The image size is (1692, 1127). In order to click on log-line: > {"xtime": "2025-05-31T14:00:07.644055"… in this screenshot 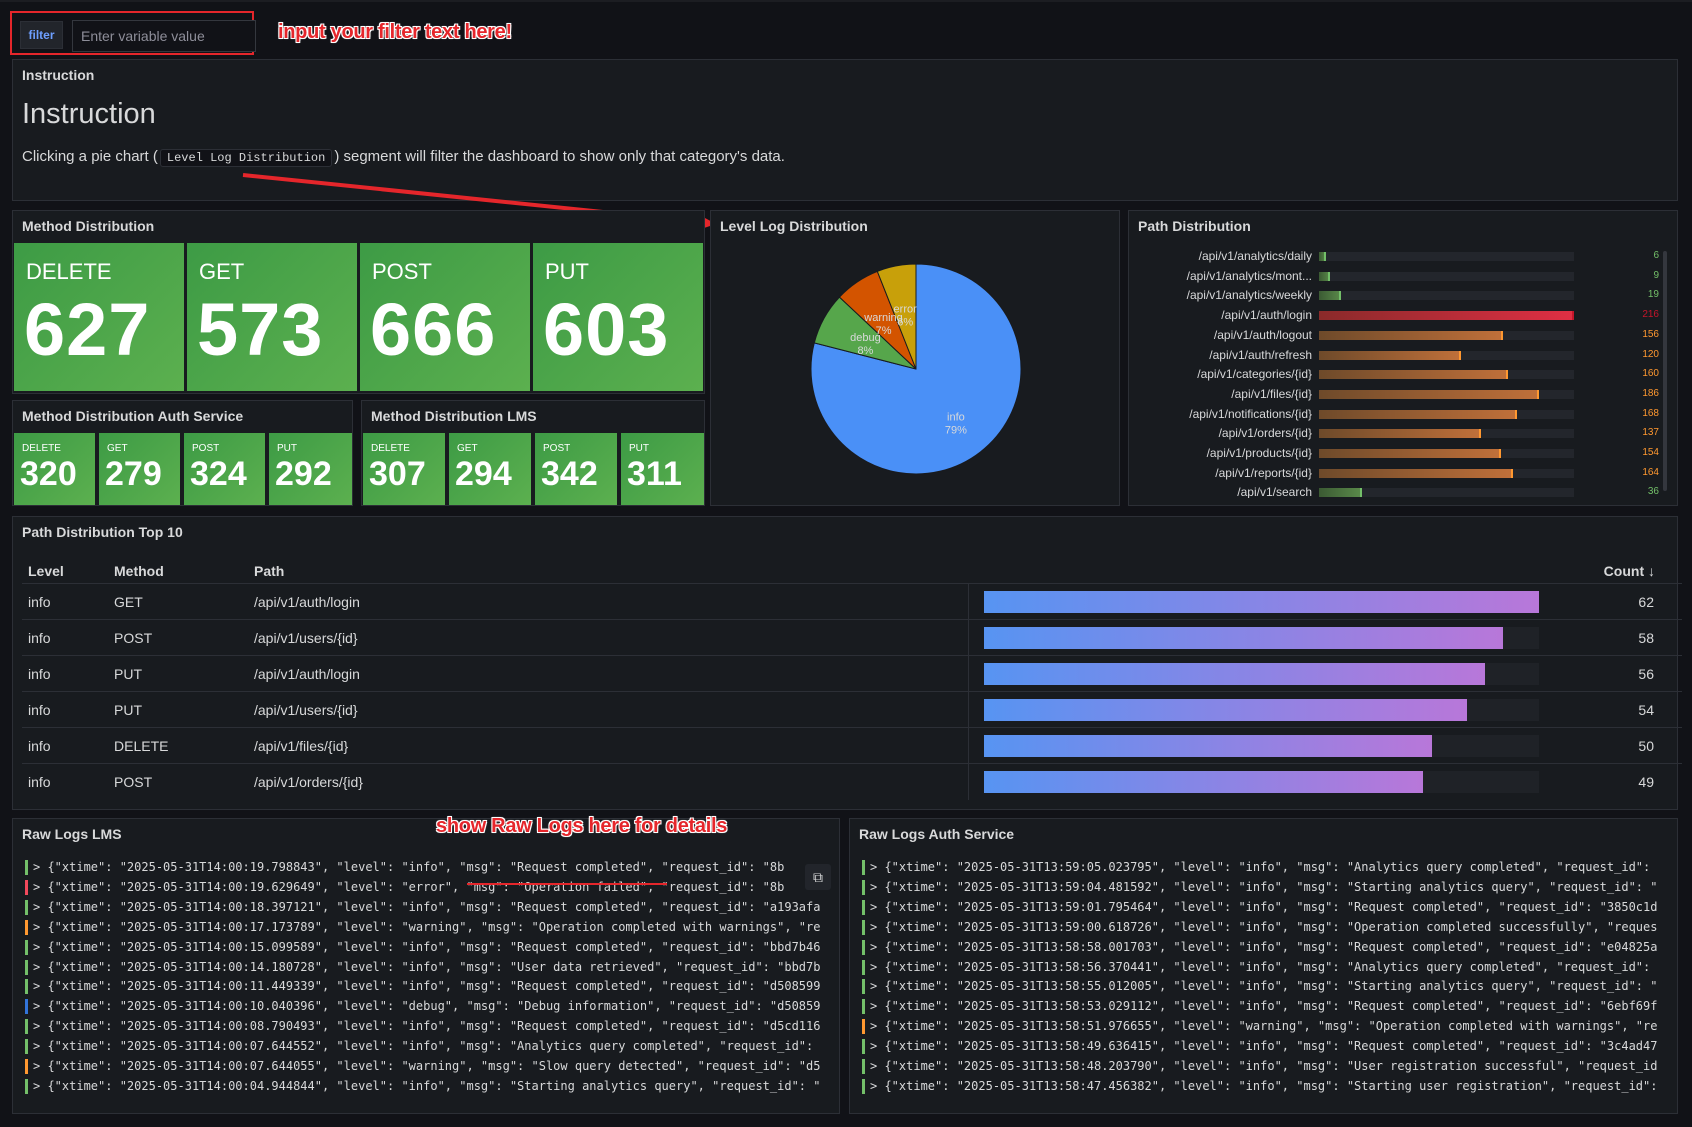, I will do `click(429, 1067)`.